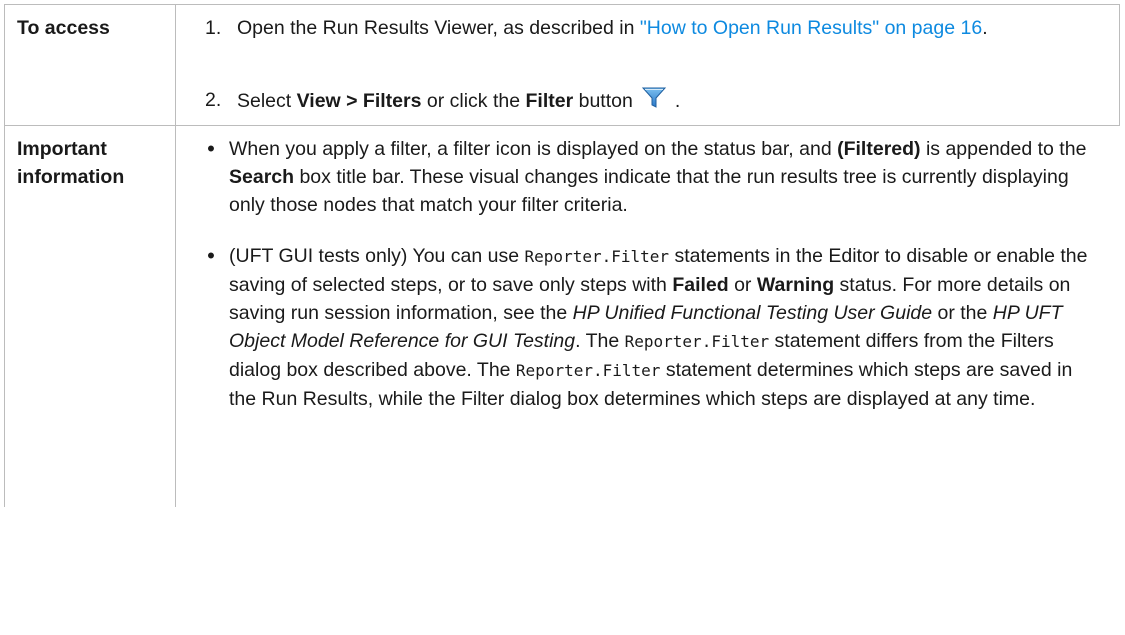 The image size is (1125, 635). Describe the element at coordinates (213, 28) in the screenshot. I see `step-number: 1.` at that location.